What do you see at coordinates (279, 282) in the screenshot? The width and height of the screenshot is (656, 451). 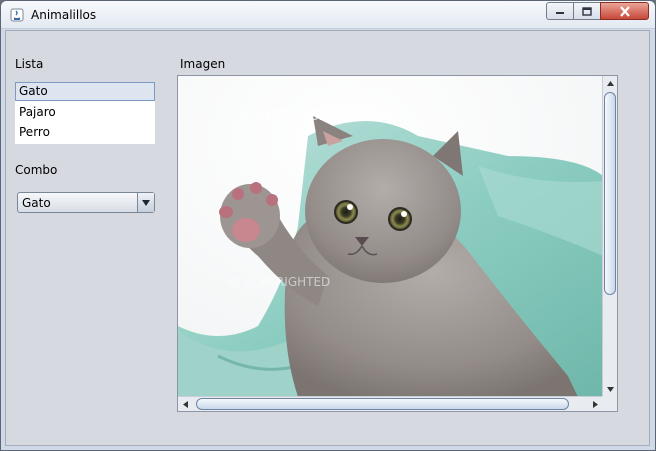 I see `watermark-bottom: © COPYRIGHTED` at bounding box center [279, 282].